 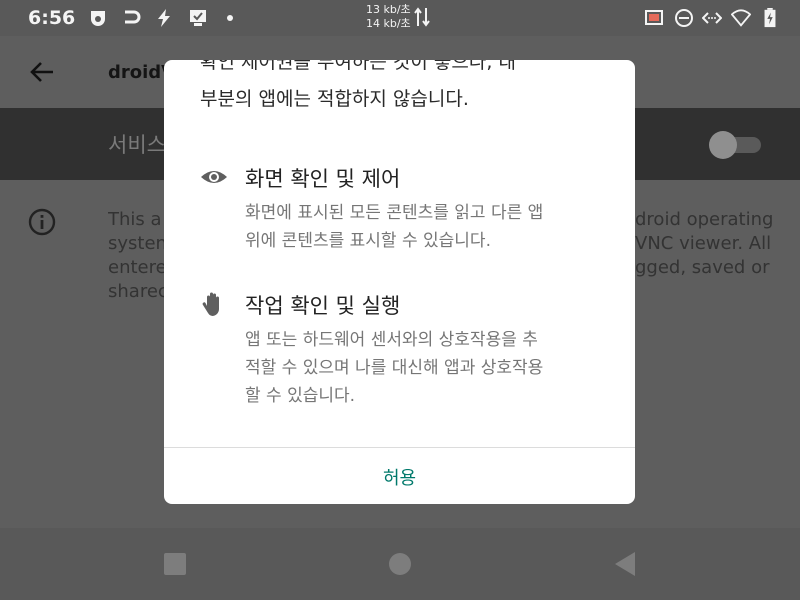 What do you see at coordinates (210, 304) in the screenshot?
I see `hand-icon` at bounding box center [210, 304].